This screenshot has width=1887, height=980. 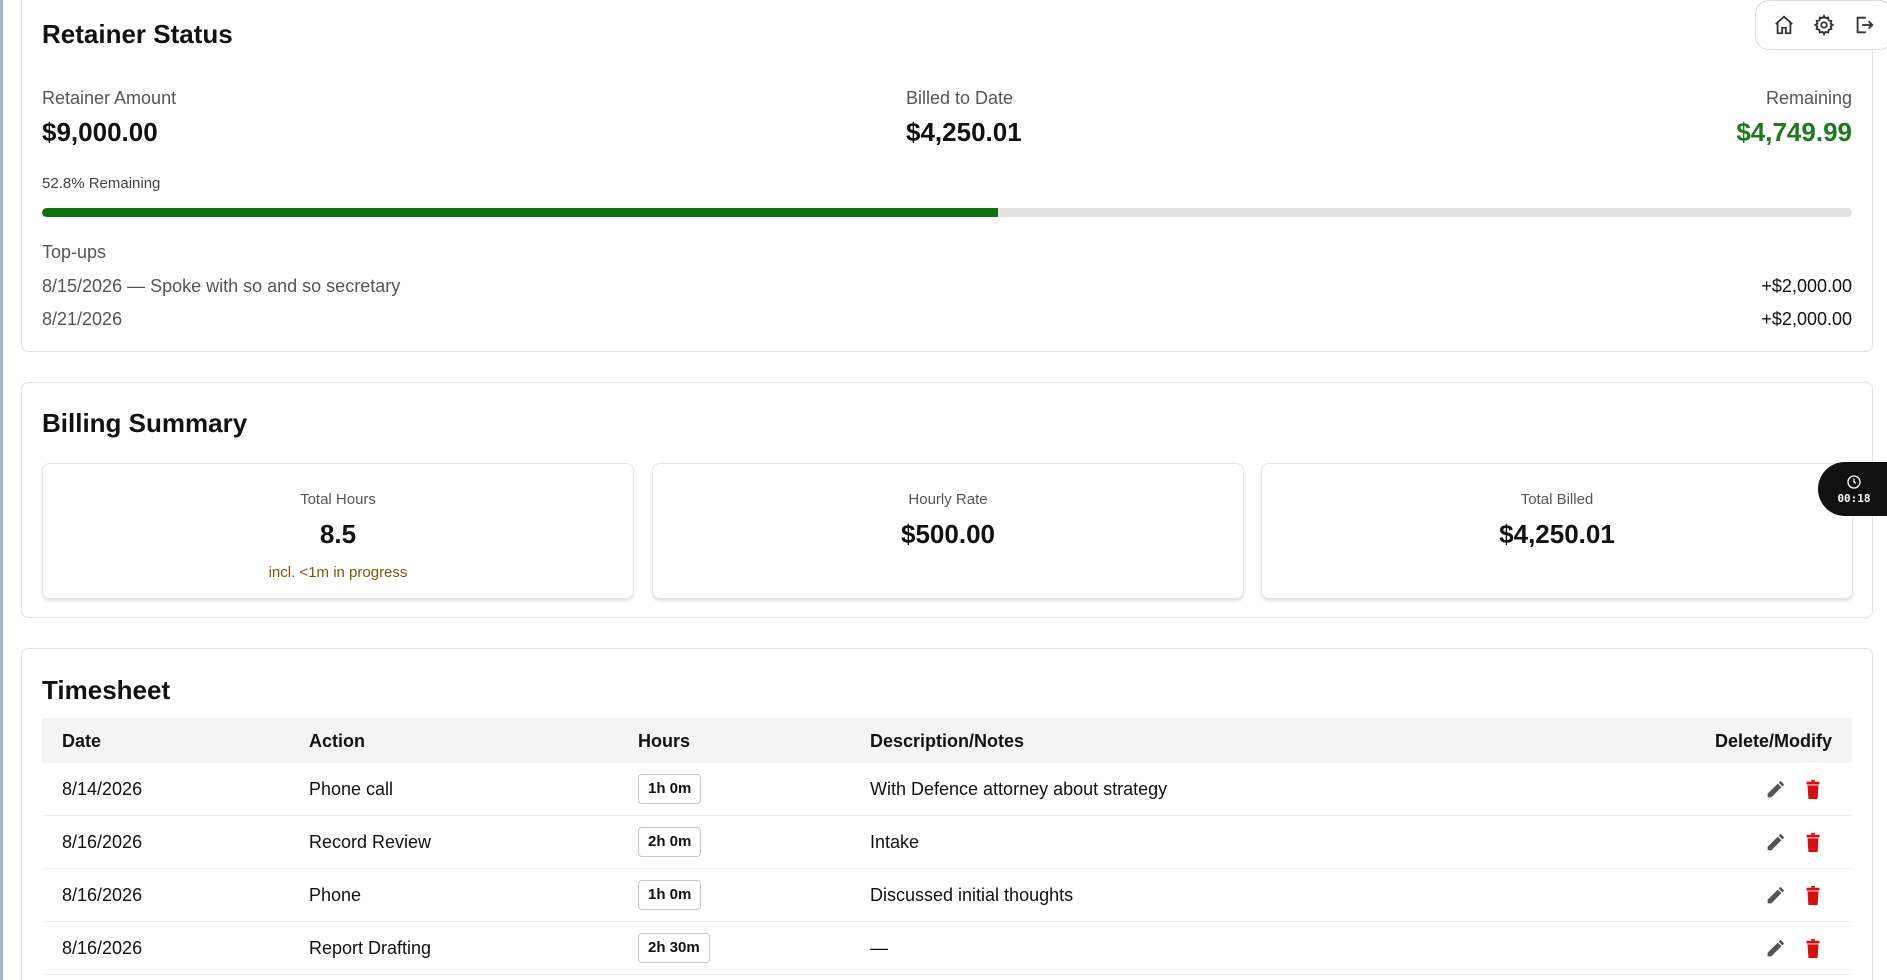 I want to click on remaining-value: $4,749.99, so click(x=1794, y=132).